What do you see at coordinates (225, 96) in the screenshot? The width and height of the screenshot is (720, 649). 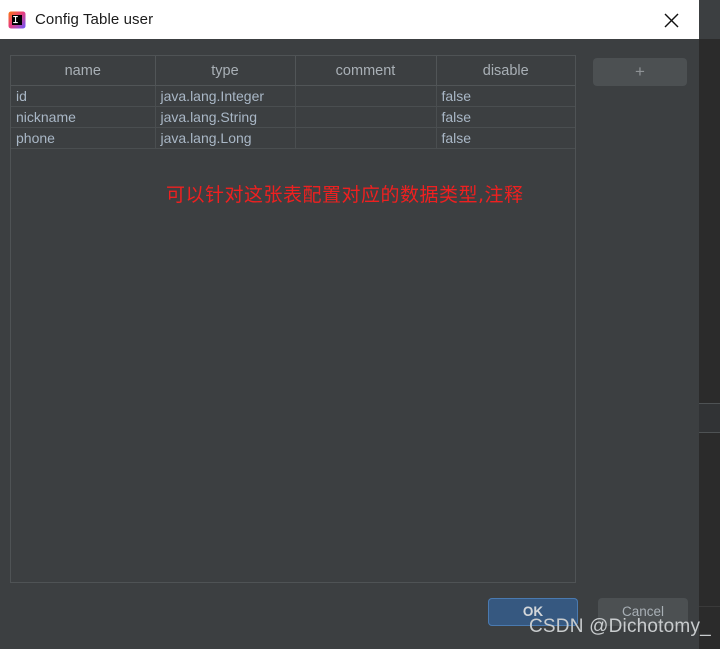 I see `cell-type: java.lang.Integer` at bounding box center [225, 96].